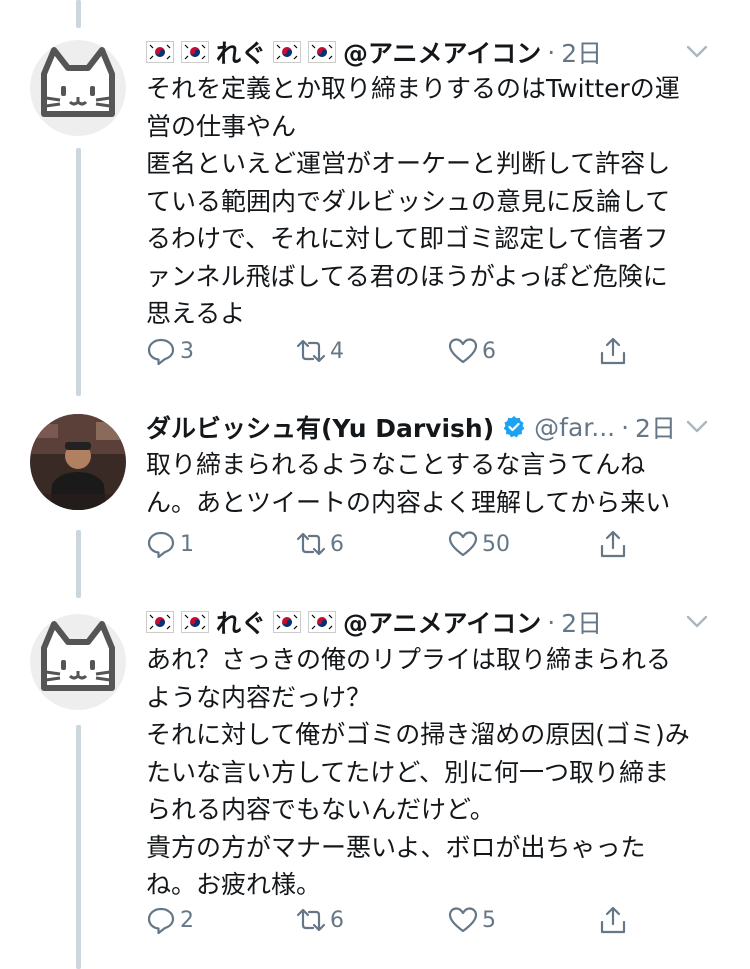 The width and height of the screenshot is (750, 969). What do you see at coordinates (396, 549) in the screenshot?
I see `tweet-actions: 1 6 50` at bounding box center [396, 549].